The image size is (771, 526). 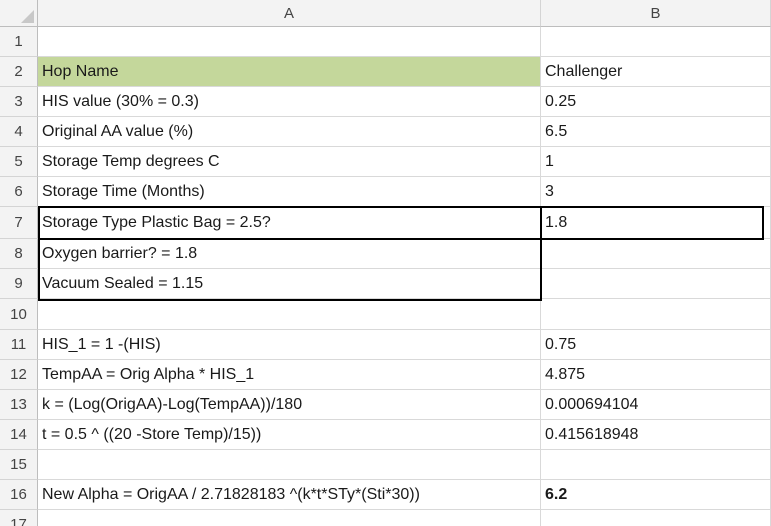 I want to click on select-all-corner, so click(x=19, y=13).